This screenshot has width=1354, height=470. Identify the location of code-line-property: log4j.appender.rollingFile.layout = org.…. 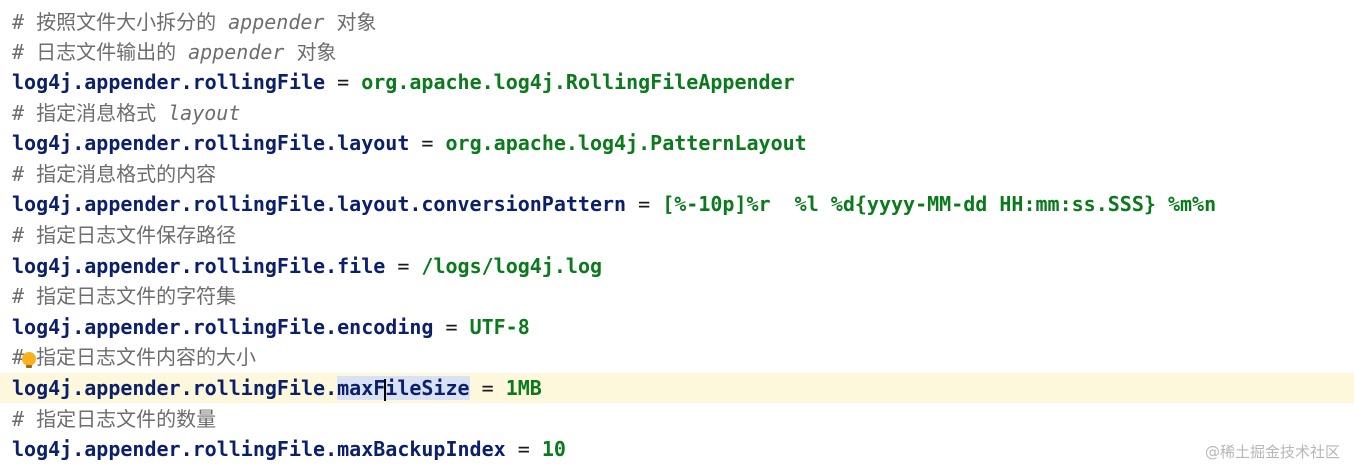
(677, 143).